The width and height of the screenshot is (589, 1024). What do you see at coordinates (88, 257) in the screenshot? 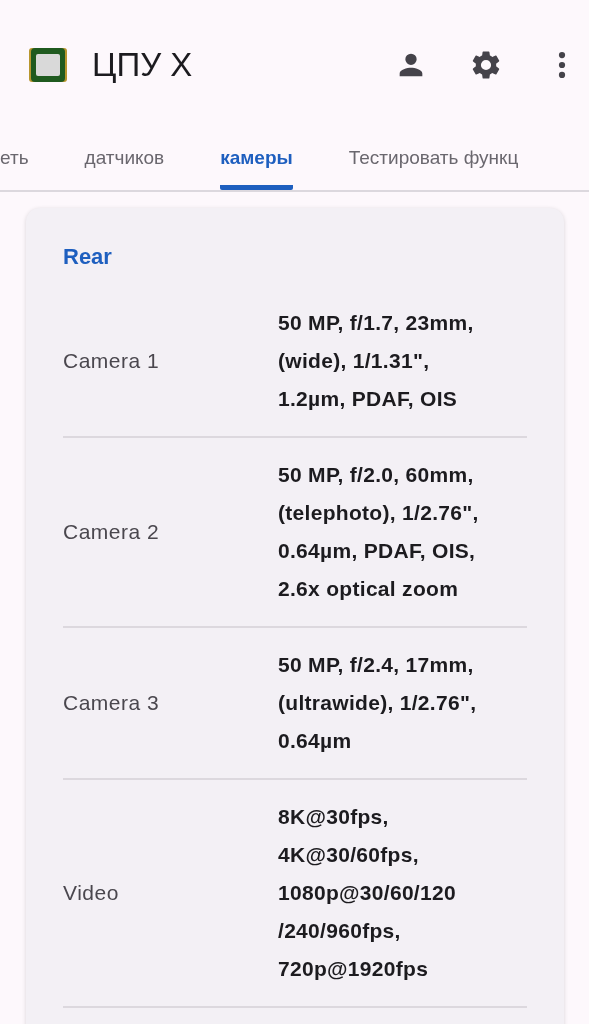
I see `section-heading: Rear` at bounding box center [88, 257].